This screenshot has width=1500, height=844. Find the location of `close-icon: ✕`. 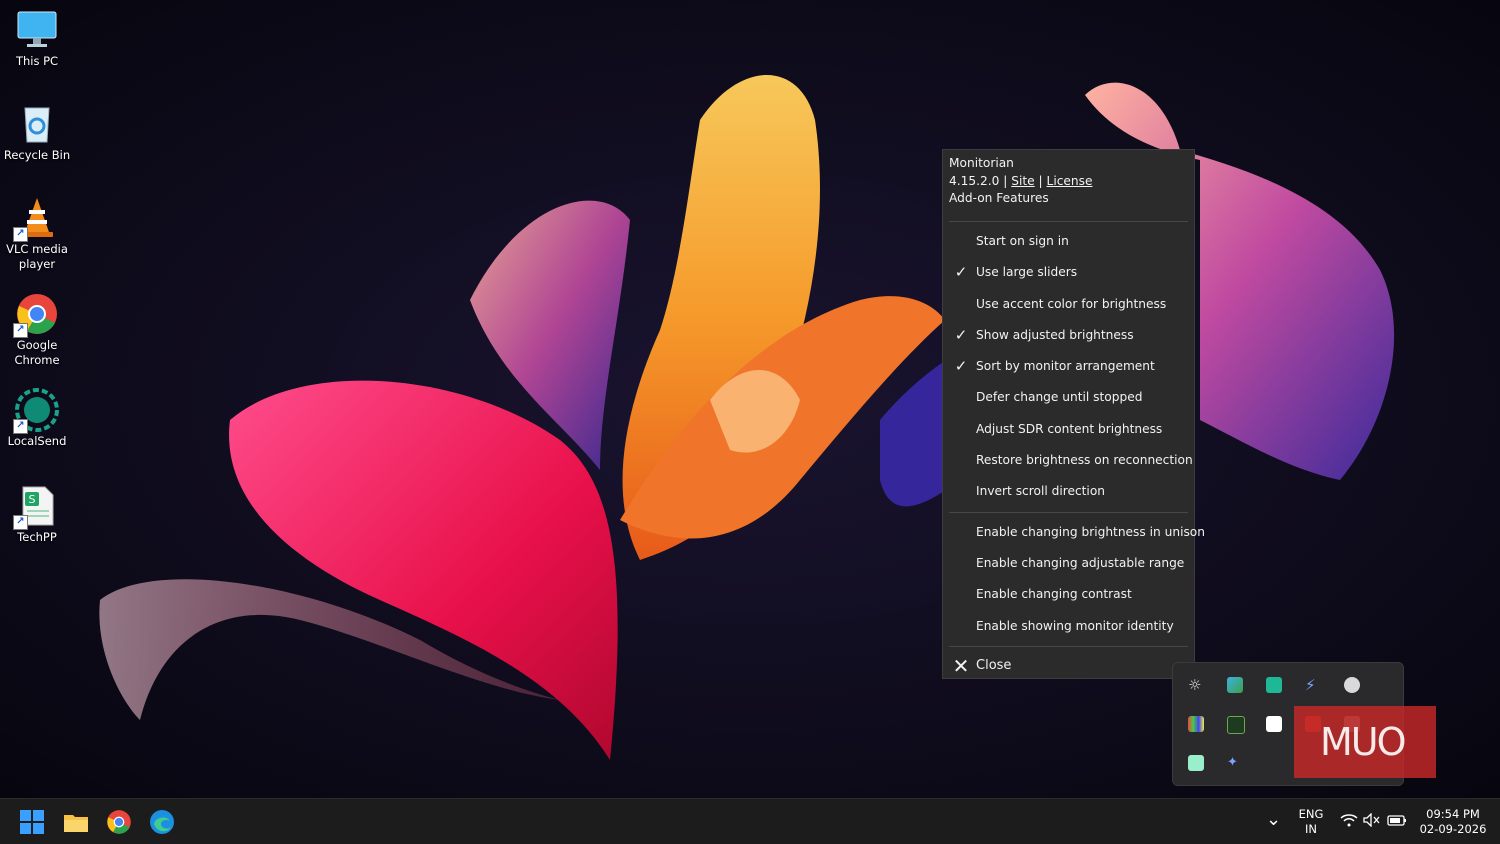

close-icon: ✕ is located at coordinates (961, 665).